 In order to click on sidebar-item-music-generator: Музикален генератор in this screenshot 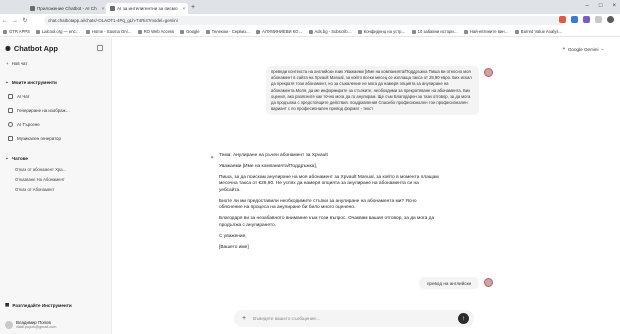, I will do `click(34, 138)`.